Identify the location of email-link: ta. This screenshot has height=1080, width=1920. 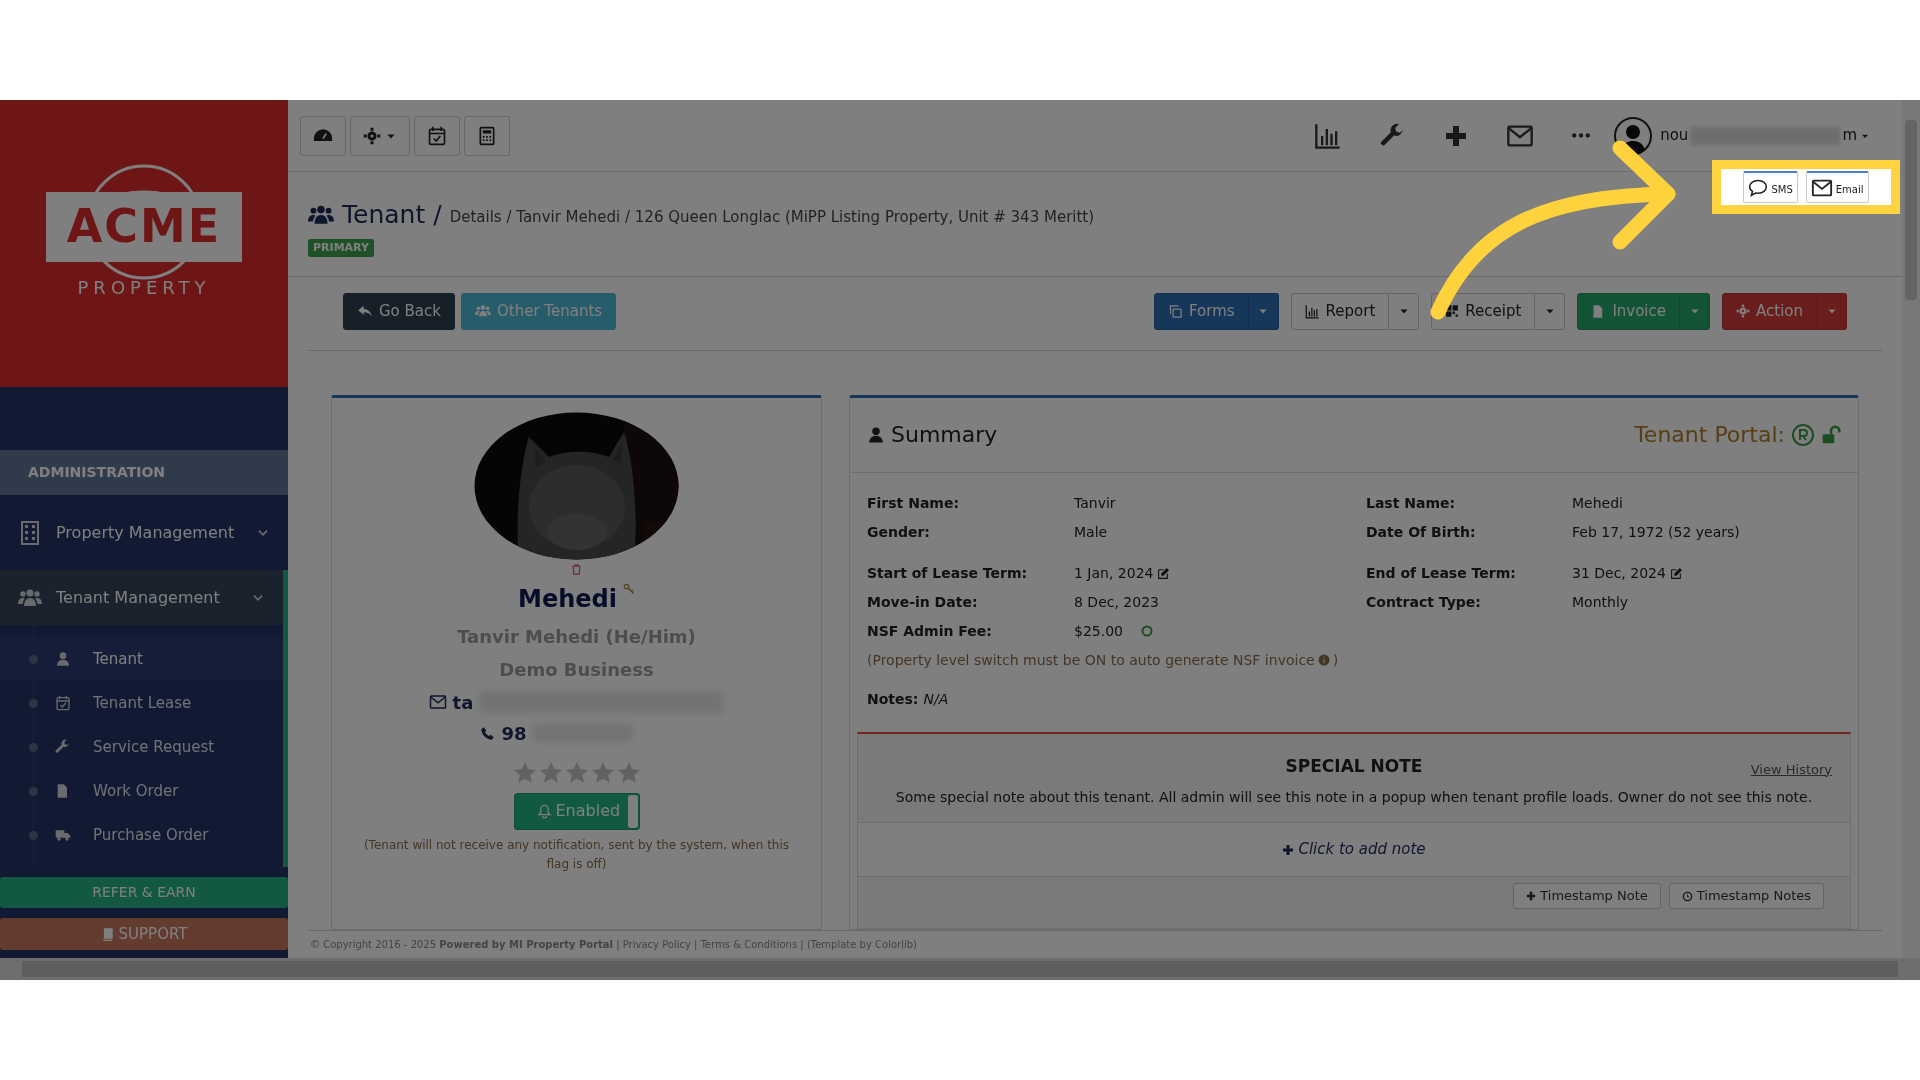
(463, 702).